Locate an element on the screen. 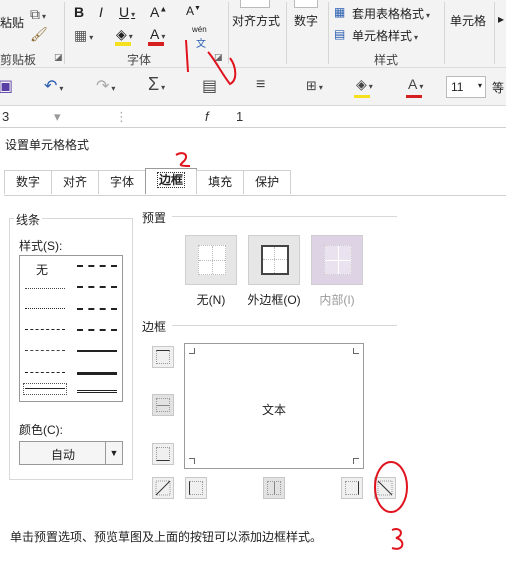 The width and height of the screenshot is (506, 571). line-style-none: 无 is located at coordinates (42, 269).